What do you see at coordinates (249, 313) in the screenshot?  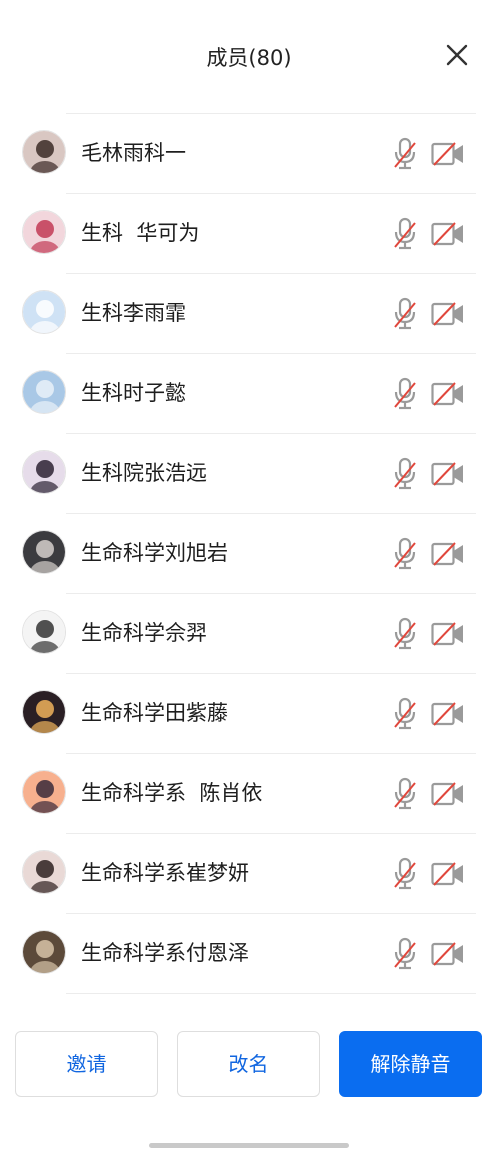 I see `member-row: 生科李雨霏` at bounding box center [249, 313].